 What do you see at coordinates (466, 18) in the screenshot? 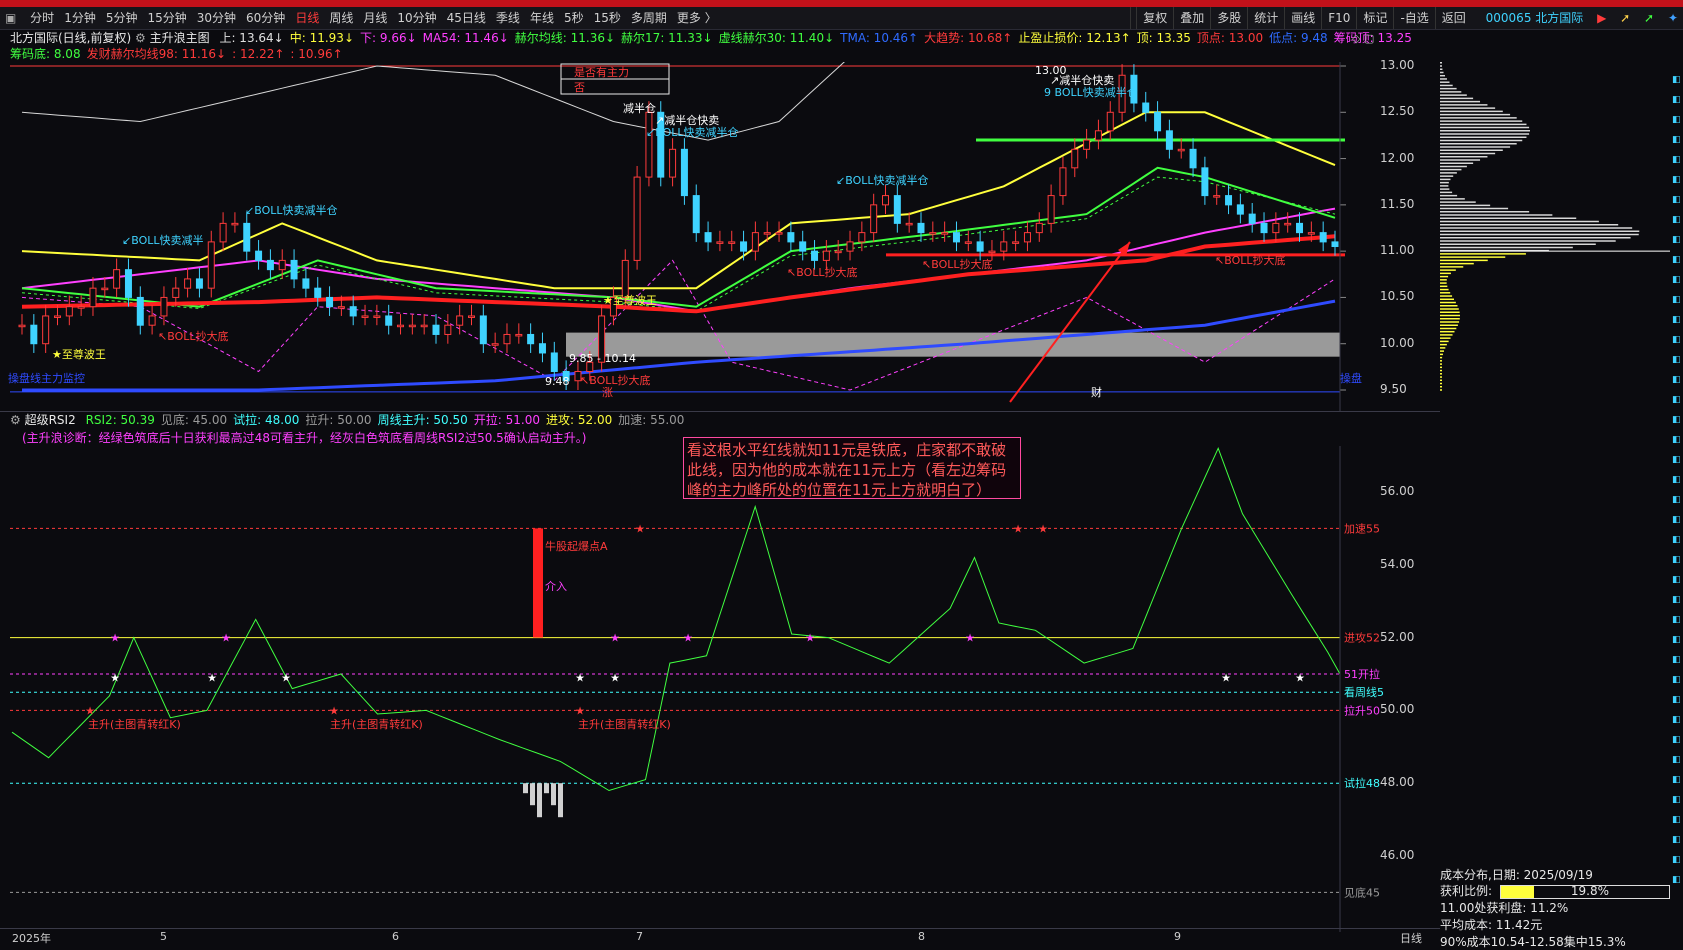
I see `period-tab: 45日线` at bounding box center [466, 18].